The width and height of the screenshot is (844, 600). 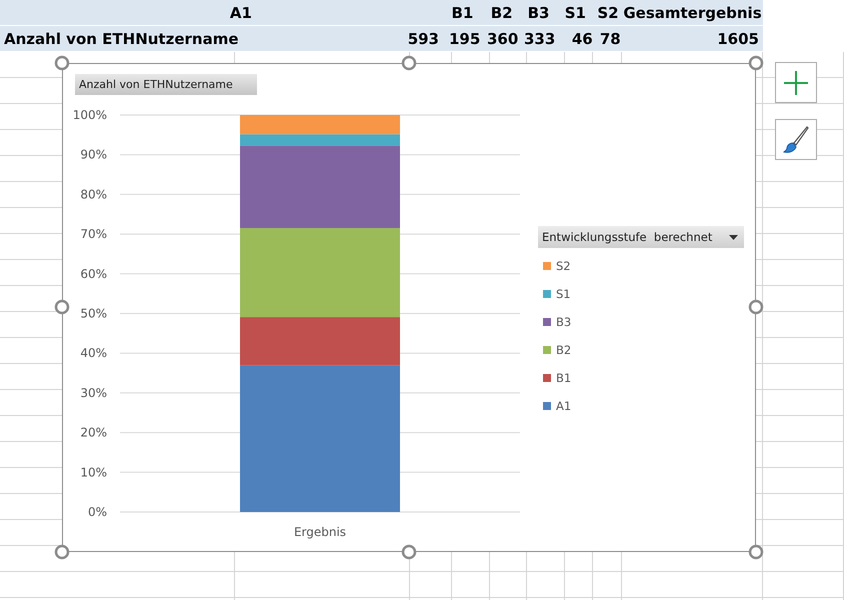 What do you see at coordinates (93, 273) in the screenshot?
I see `axis-tick-label: 60%` at bounding box center [93, 273].